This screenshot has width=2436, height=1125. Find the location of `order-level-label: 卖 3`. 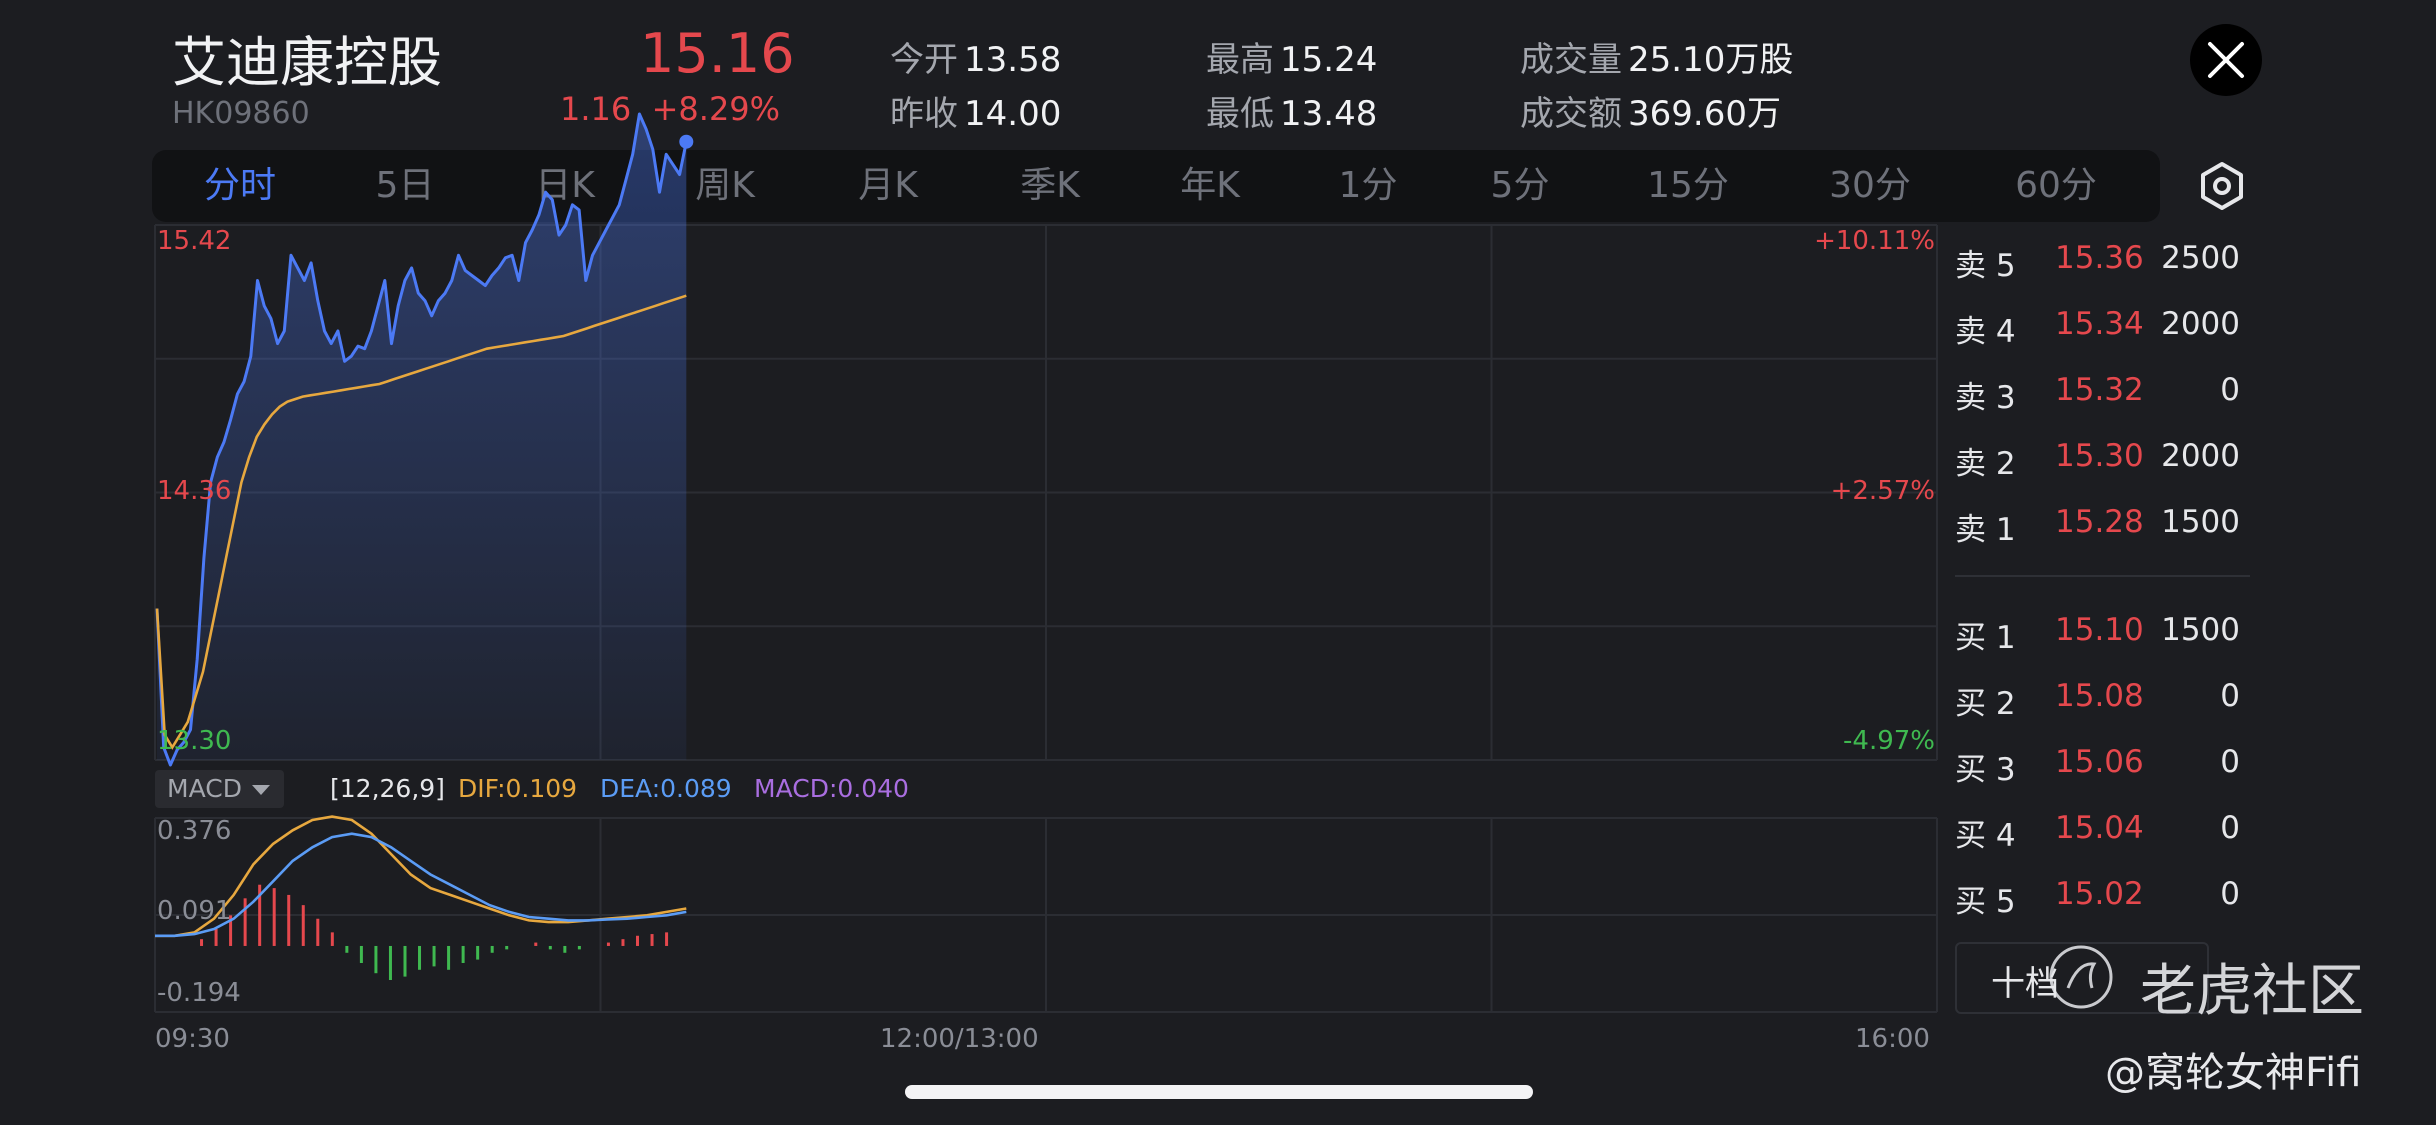

order-level-label: 卖 3 is located at coordinates (1985, 398).